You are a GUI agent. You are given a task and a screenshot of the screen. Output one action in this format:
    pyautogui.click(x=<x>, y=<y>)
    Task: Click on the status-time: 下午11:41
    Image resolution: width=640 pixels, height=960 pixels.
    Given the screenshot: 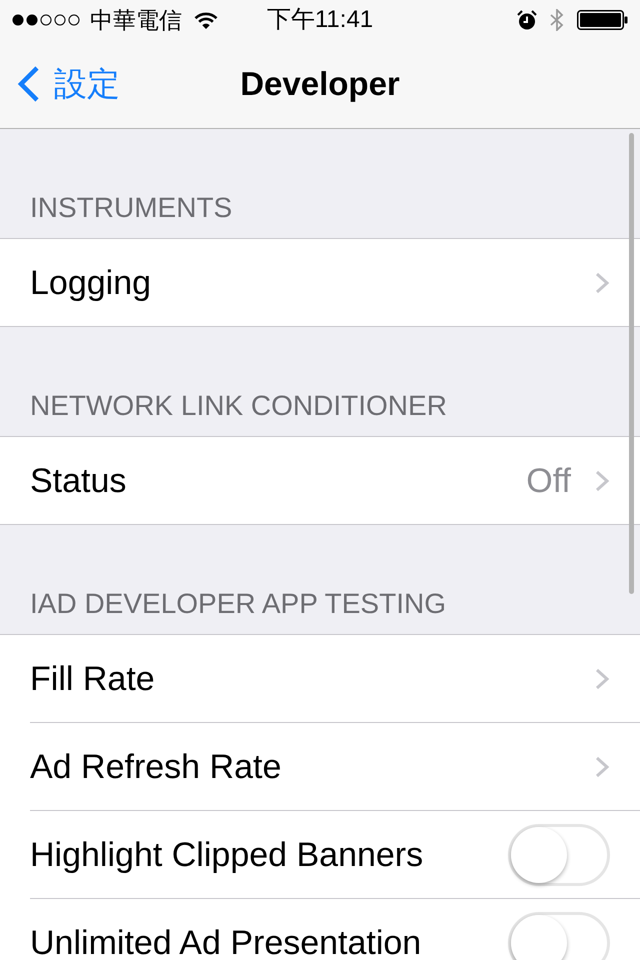 What is the action you would take?
    pyautogui.click(x=320, y=20)
    